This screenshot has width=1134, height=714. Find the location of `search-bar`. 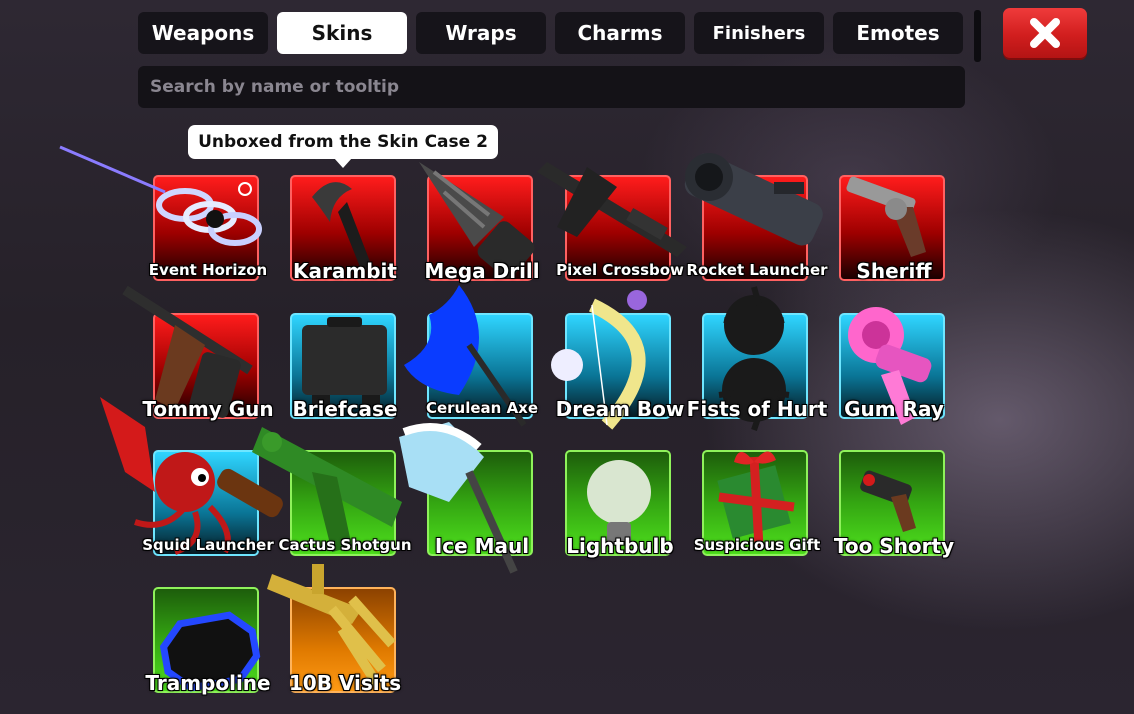

search-bar is located at coordinates (551, 87).